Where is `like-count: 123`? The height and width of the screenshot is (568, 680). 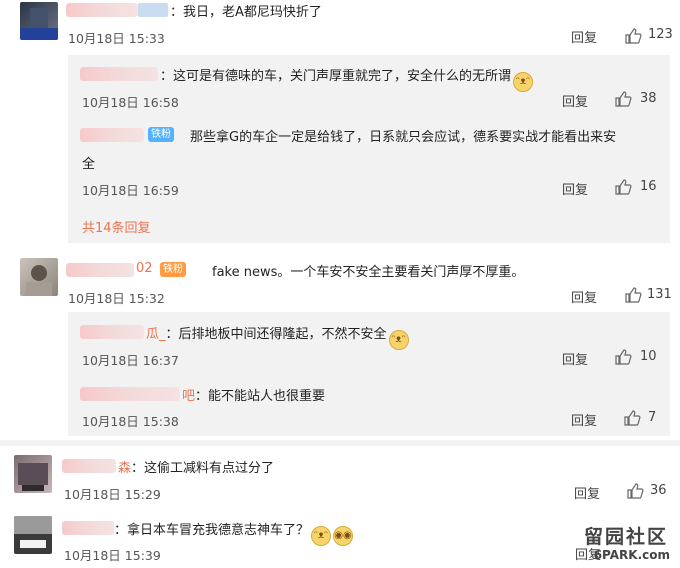 like-count: 123 is located at coordinates (660, 34).